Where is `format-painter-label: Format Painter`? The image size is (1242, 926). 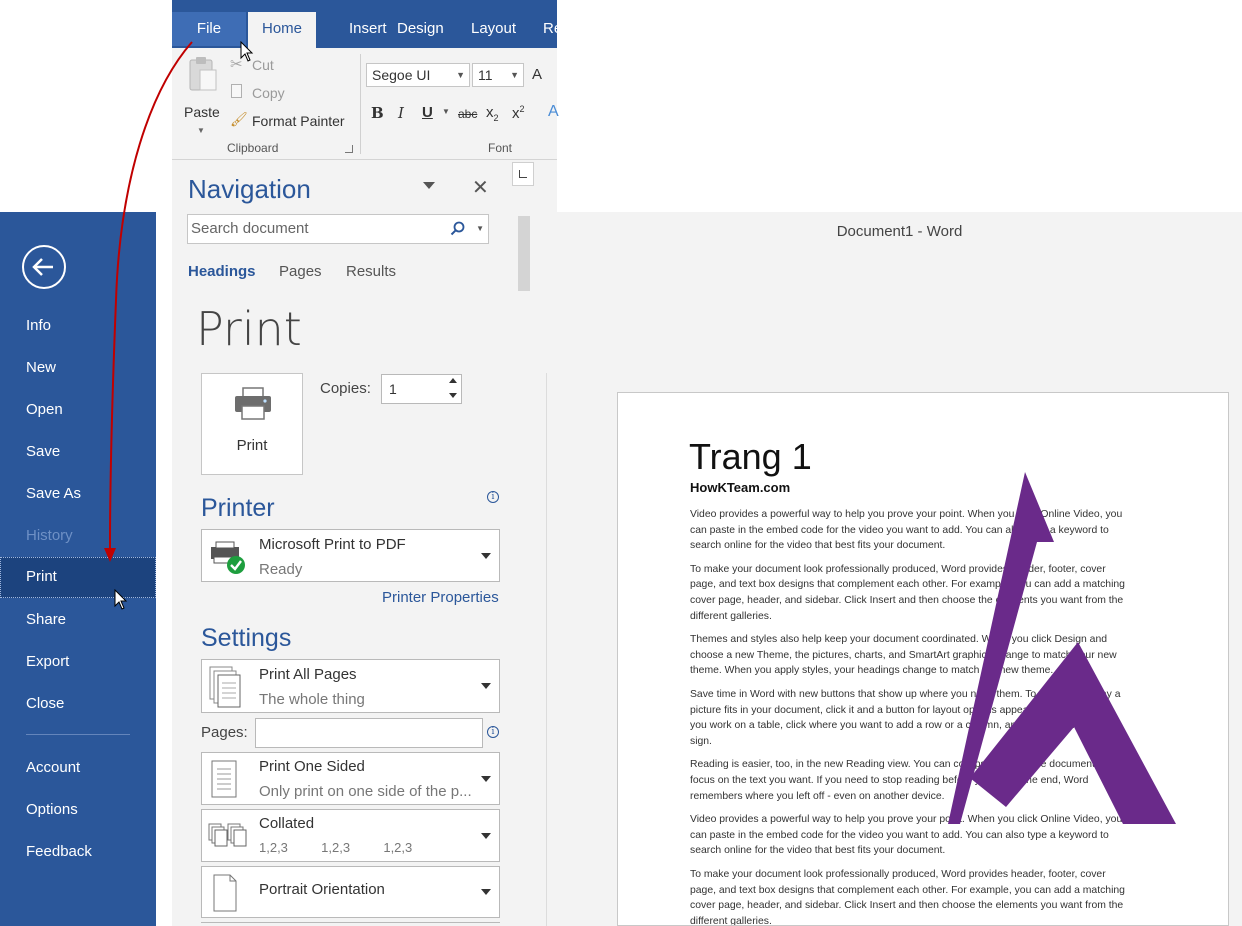 format-painter-label: Format Painter is located at coordinates (298, 121).